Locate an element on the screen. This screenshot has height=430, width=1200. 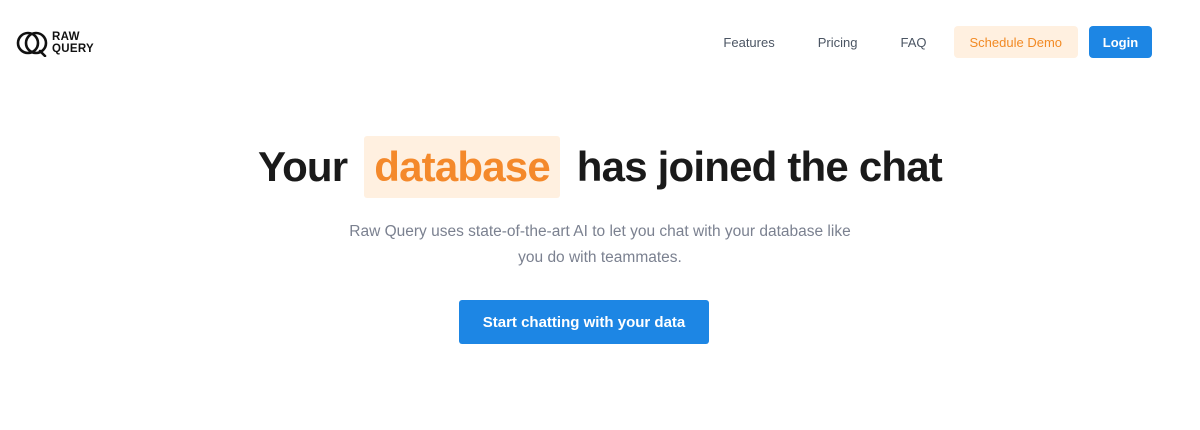
nav-link-features: Features is located at coordinates (748, 42).